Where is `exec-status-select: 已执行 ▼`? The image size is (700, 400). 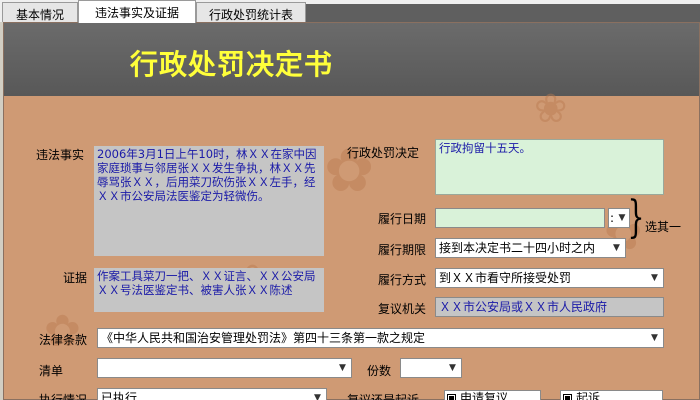
exec-status-select: 已执行 ▼ is located at coordinates (212, 394).